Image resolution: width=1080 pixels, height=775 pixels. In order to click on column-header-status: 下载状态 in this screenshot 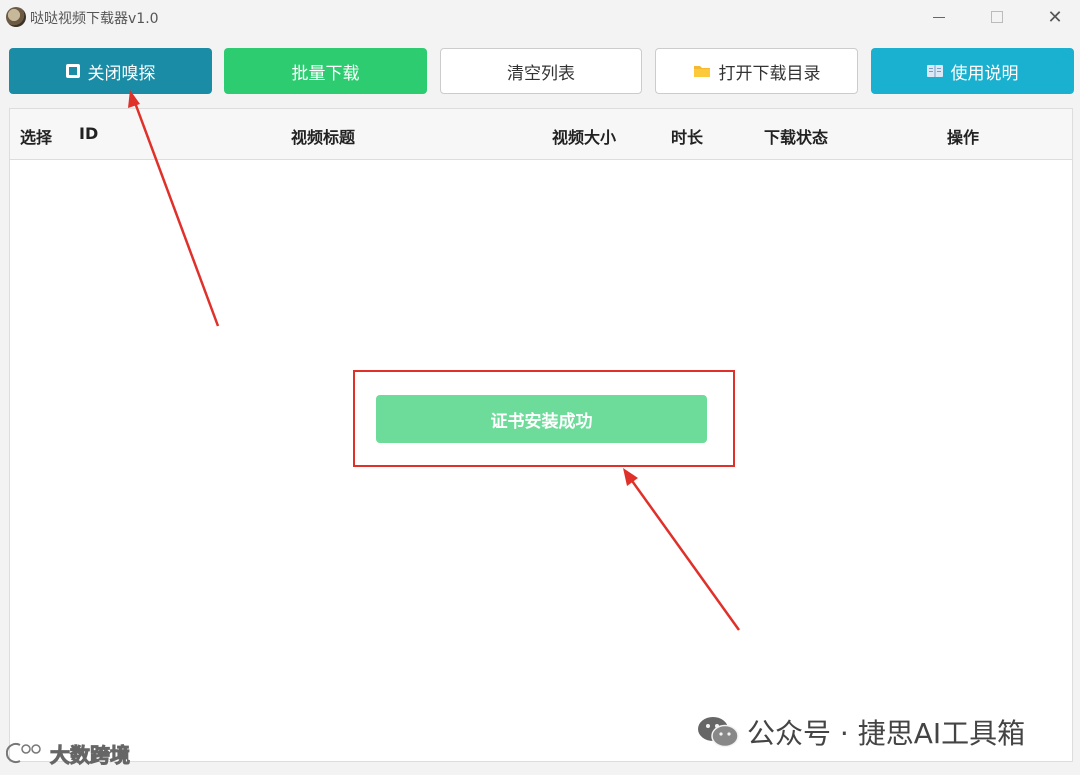, I will do `click(796, 136)`.